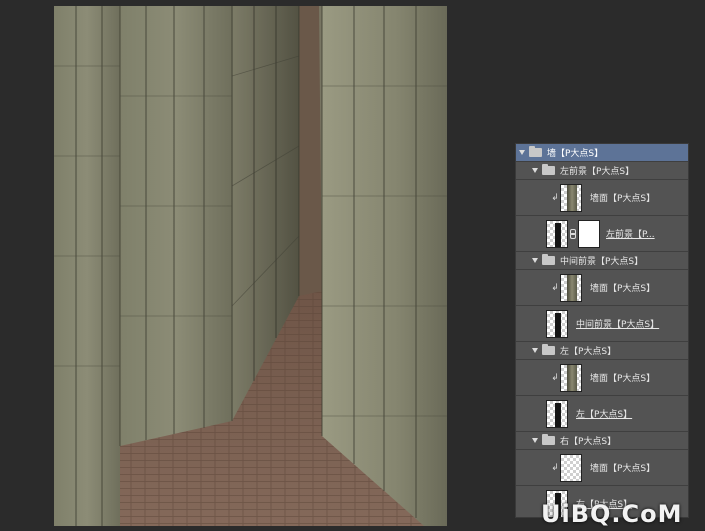 Image resolution: width=705 pixels, height=531 pixels. What do you see at coordinates (612, 514) in the screenshot?
I see `site-watermark: UiBQ.CoM` at bounding box center [612, 514].